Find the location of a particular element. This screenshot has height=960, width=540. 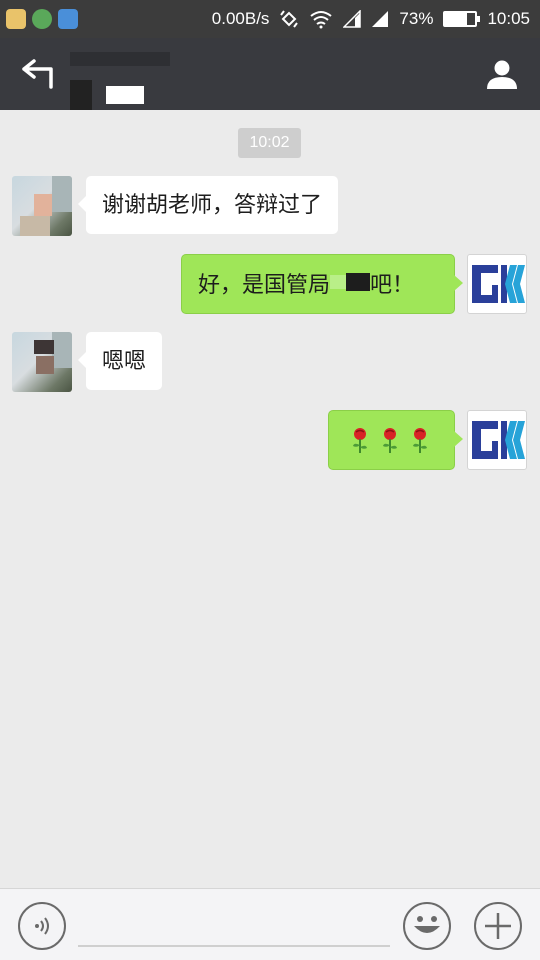

chat-timestamp: 10:02 is located at coordinates (269, 143).